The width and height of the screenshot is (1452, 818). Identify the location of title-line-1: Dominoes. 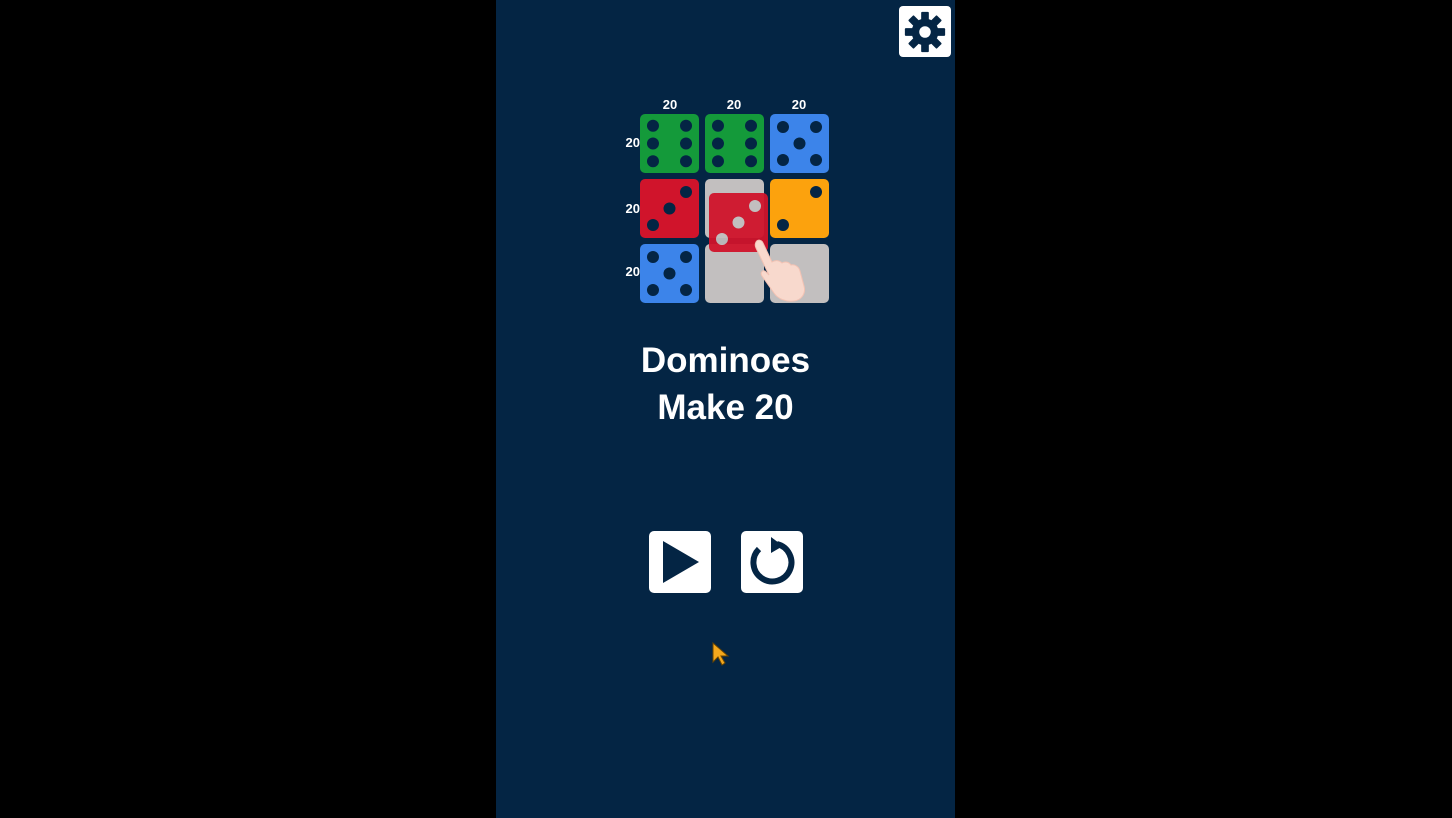
(725, 360).